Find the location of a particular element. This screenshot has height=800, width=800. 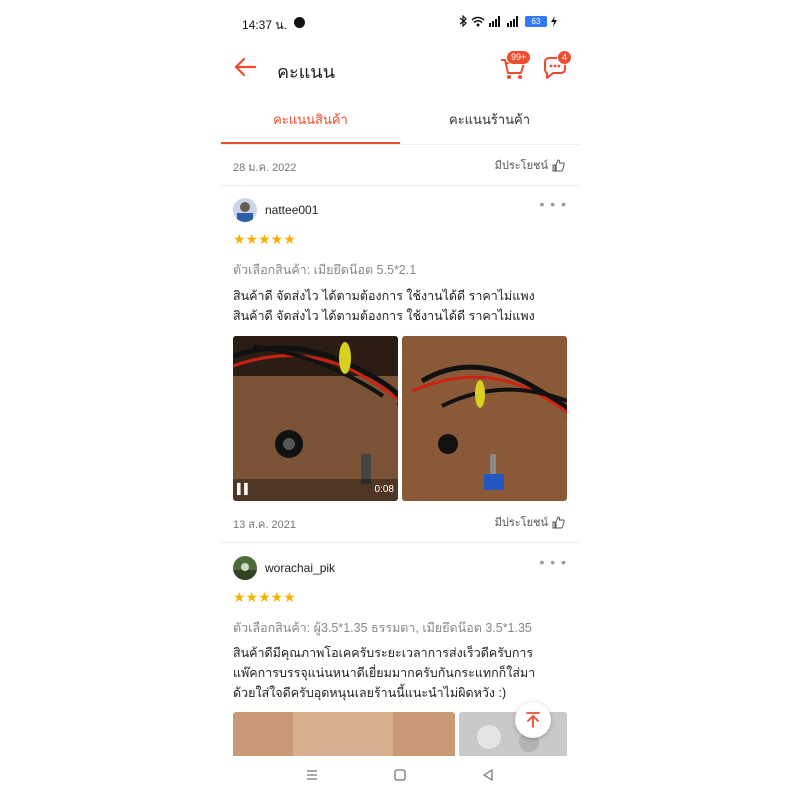

signal-icon is located at coordinates (494, 21).